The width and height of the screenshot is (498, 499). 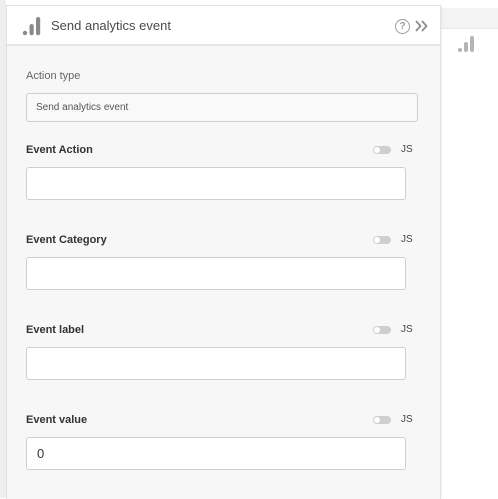 I want to click on event-category-input, so click(x=216, y=273).